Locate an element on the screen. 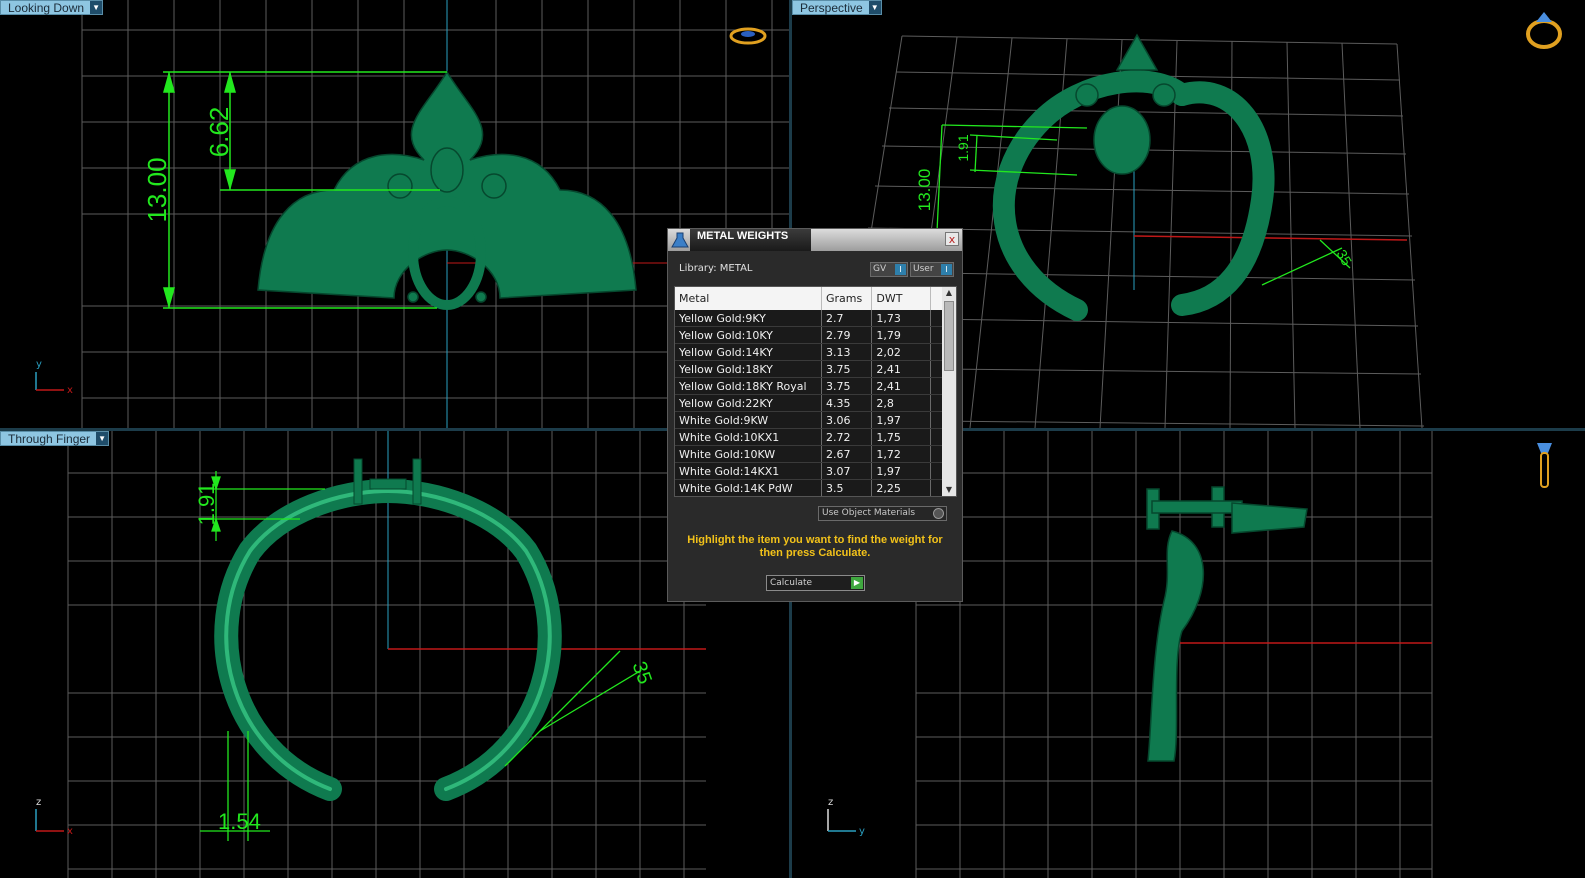 This screenshot has width=1585, height=878. ring-end-view is located at coordinates (1227, 624).